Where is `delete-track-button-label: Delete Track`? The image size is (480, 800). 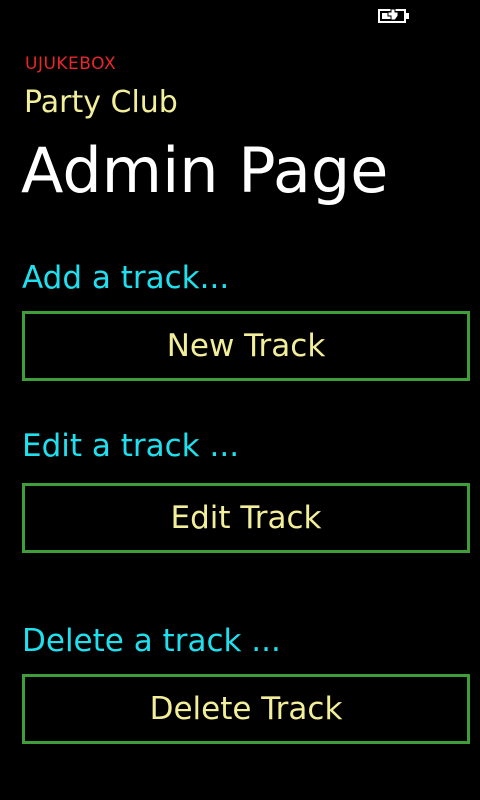 delete-track-button-label: Delete Track is located at coordinates (246, 709).